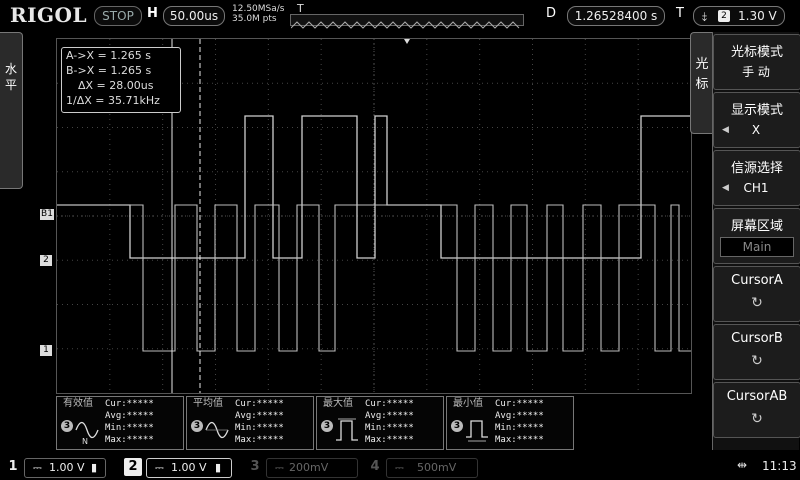 The image size is (800, 480). I want to click on cursor-b-item: CursorB ↻, so click(756, 352).